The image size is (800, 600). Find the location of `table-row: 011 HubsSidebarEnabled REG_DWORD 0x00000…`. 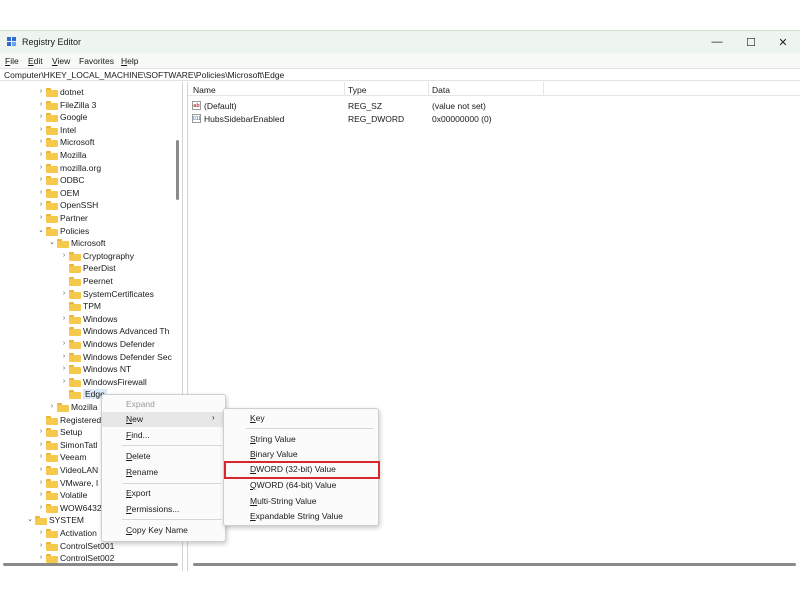

table-row: 011 HubsSidebarEnabled REG_DWORD 0x00000… is located at coordinates (494, 118).